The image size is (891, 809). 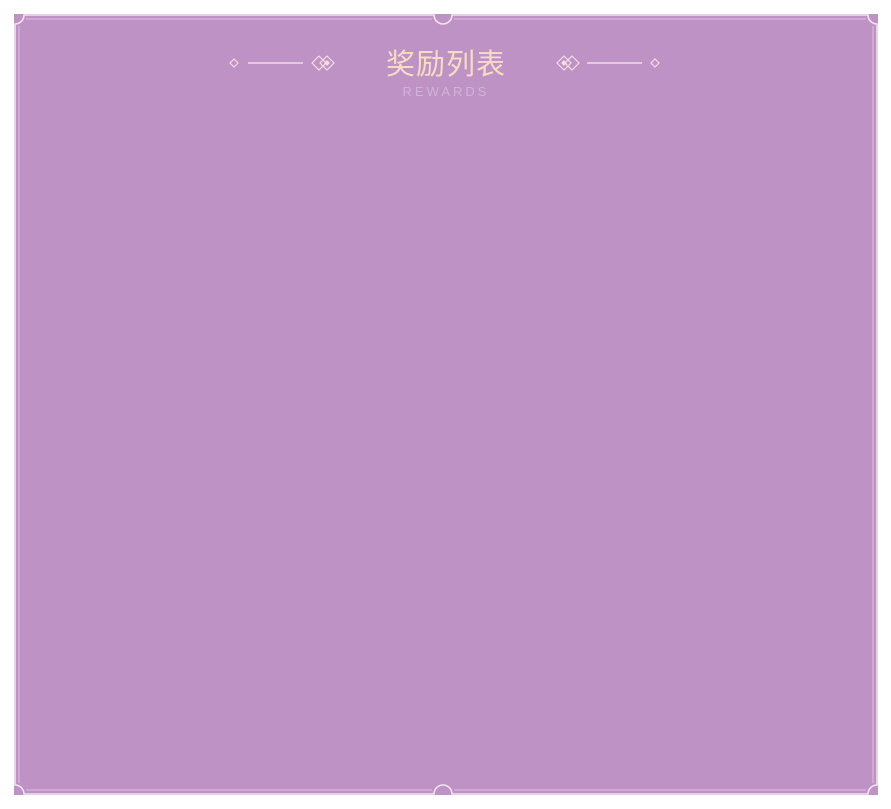 What do you see at coordinates (445, 64) in the screenshot?
I see `panel-title: 奖励列表` at bounding box center [445, 64].